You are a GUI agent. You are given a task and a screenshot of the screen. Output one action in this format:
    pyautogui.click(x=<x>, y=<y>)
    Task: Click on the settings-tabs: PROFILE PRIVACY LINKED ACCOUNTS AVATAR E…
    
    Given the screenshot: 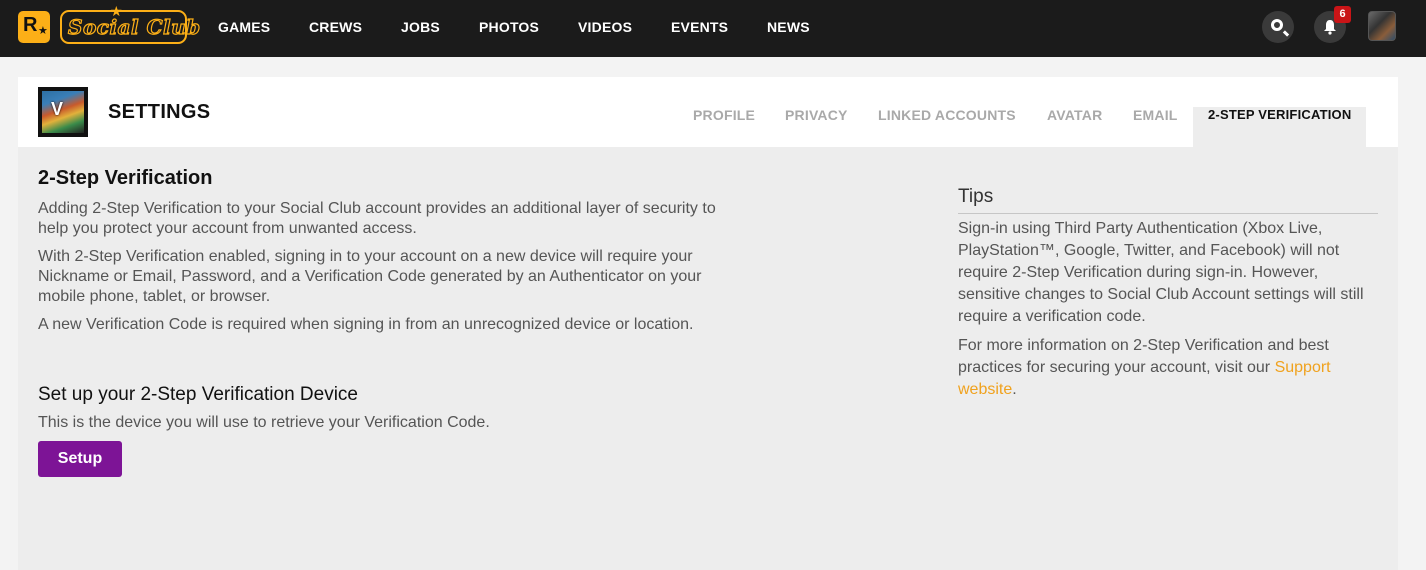 What is the action you would take?
    pyautogui.click(x=708, y=127)
    